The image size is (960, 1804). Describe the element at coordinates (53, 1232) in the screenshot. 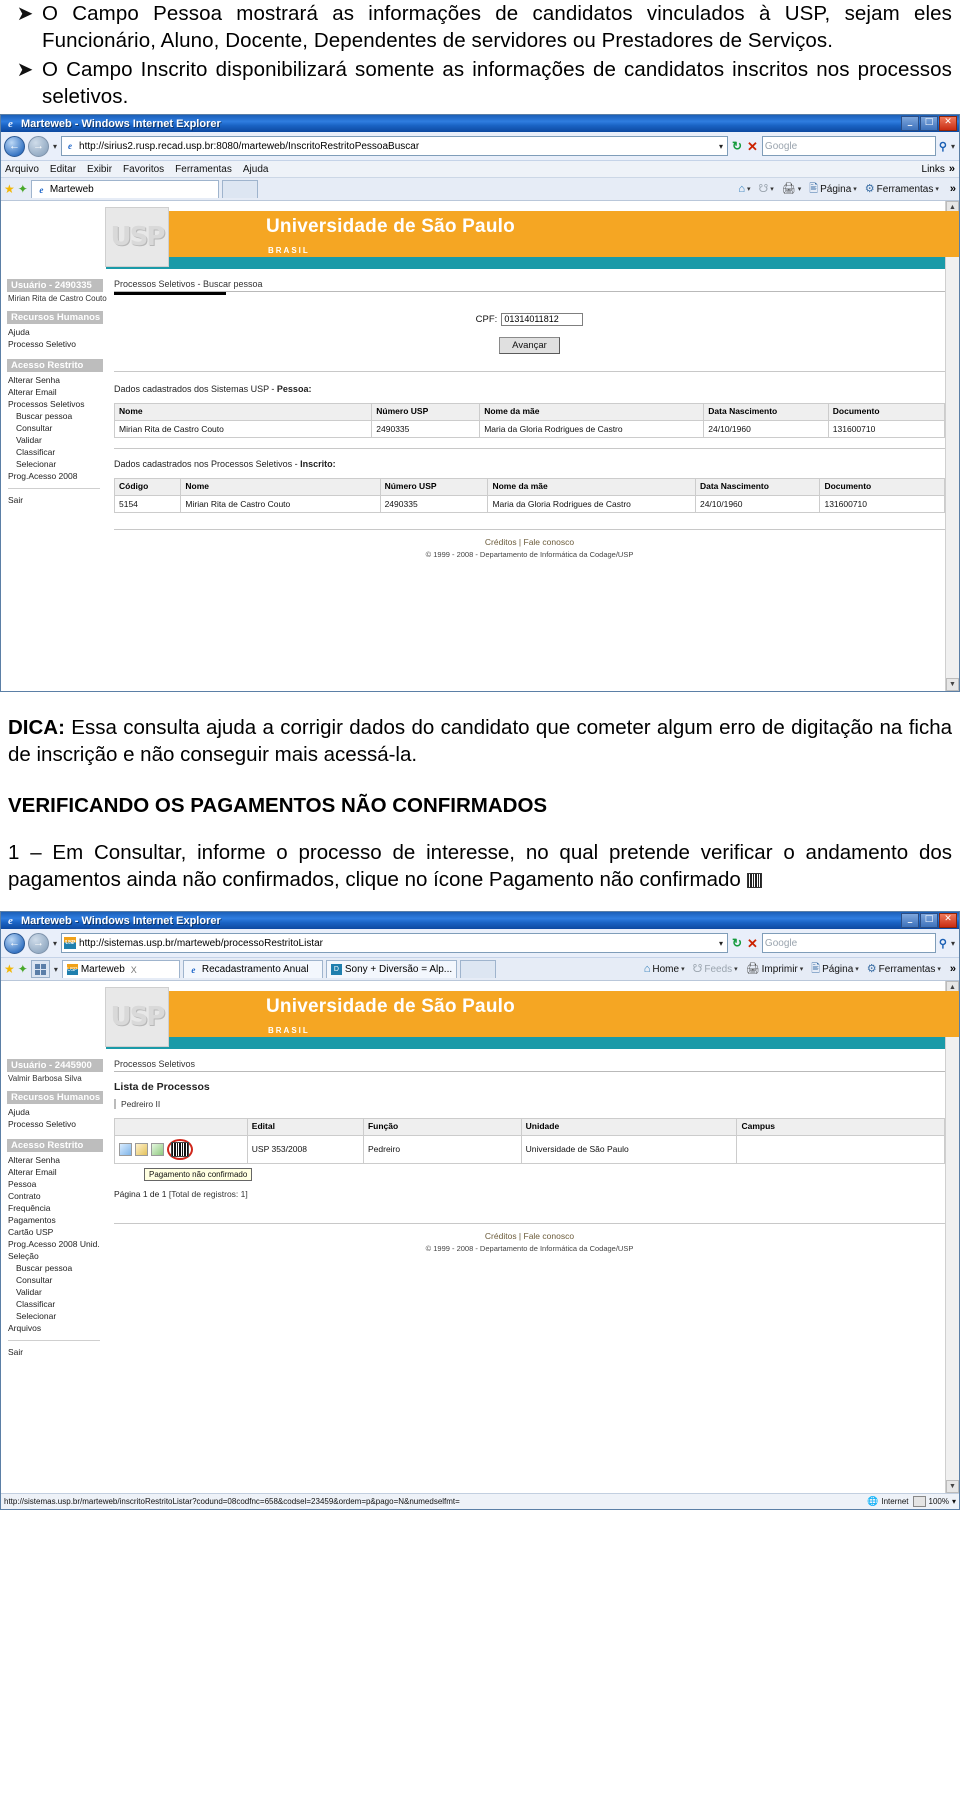

I see `sidebar-item-cartao-usp: Cartão USP` at that location.